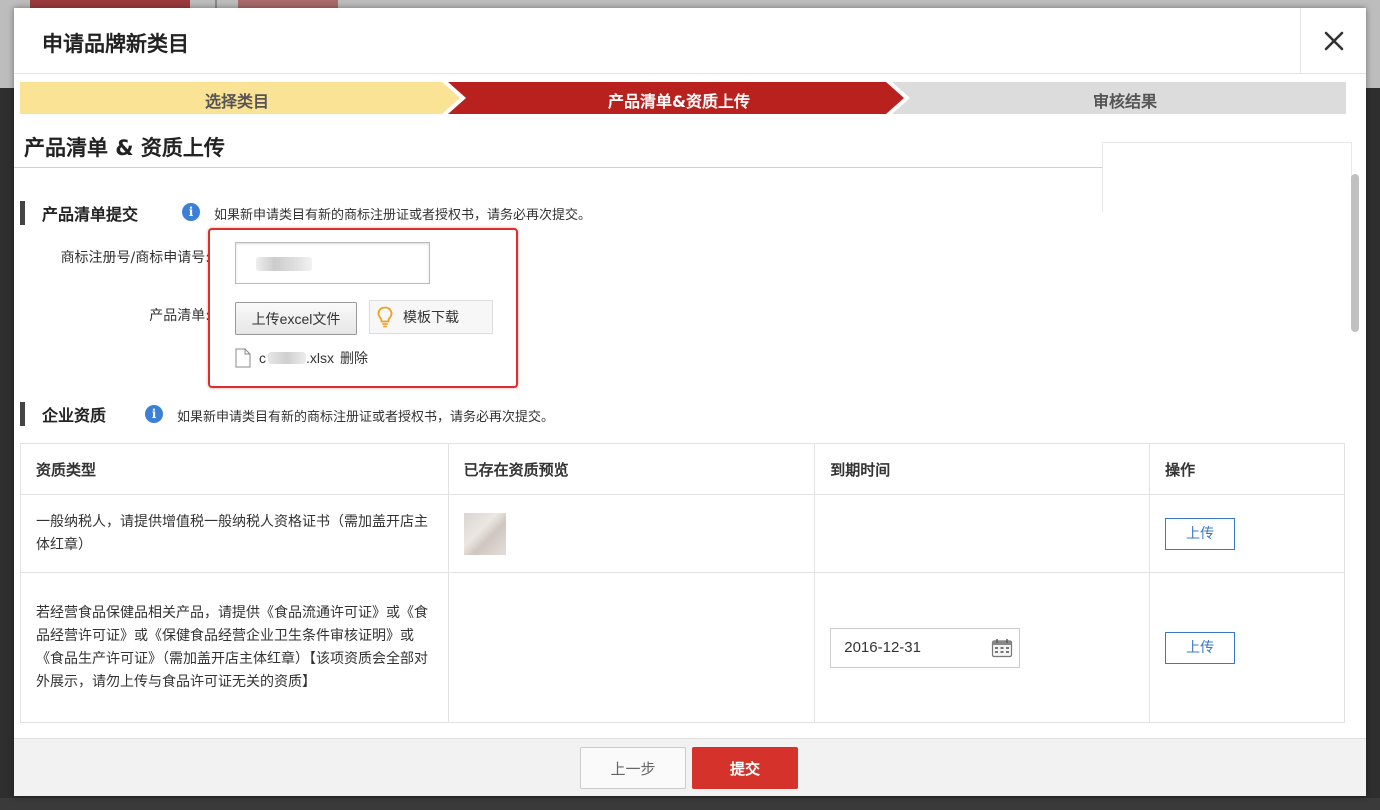  I want to click on qualification-thumbnail, so click(484, 533).